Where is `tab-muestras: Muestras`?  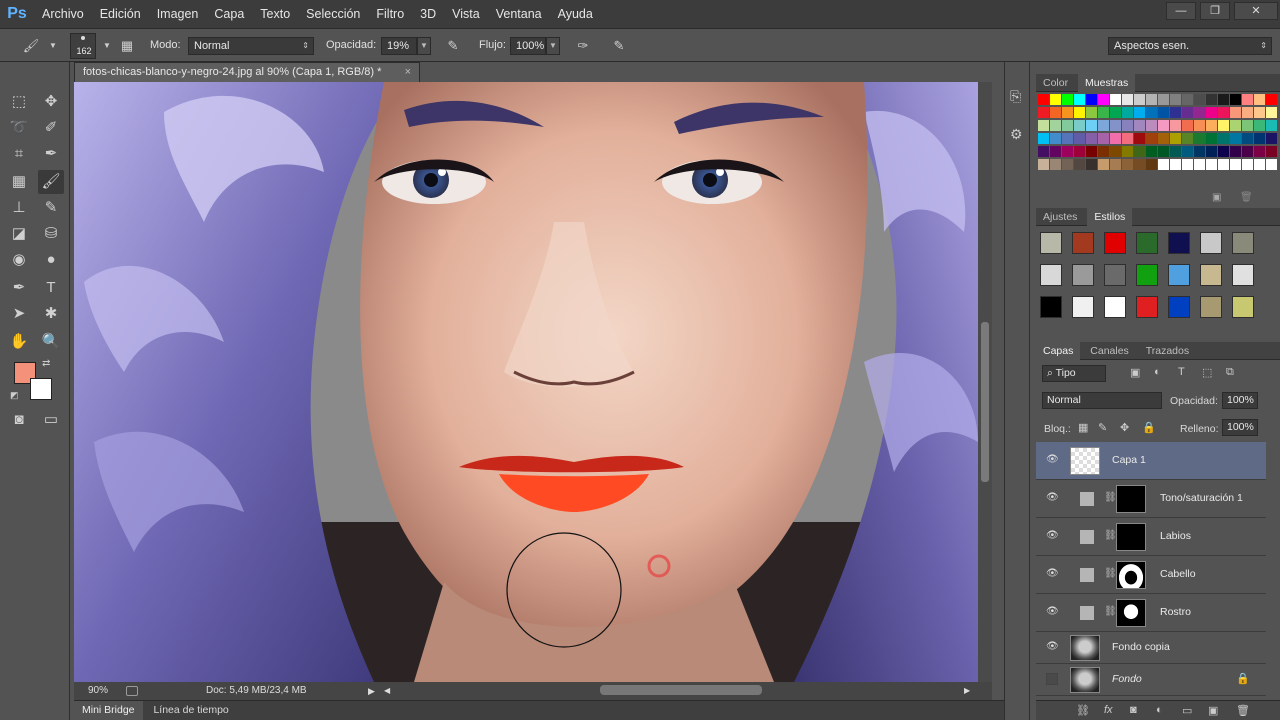 tab-muestras: Muestras is located at coordinates (1107, 83).